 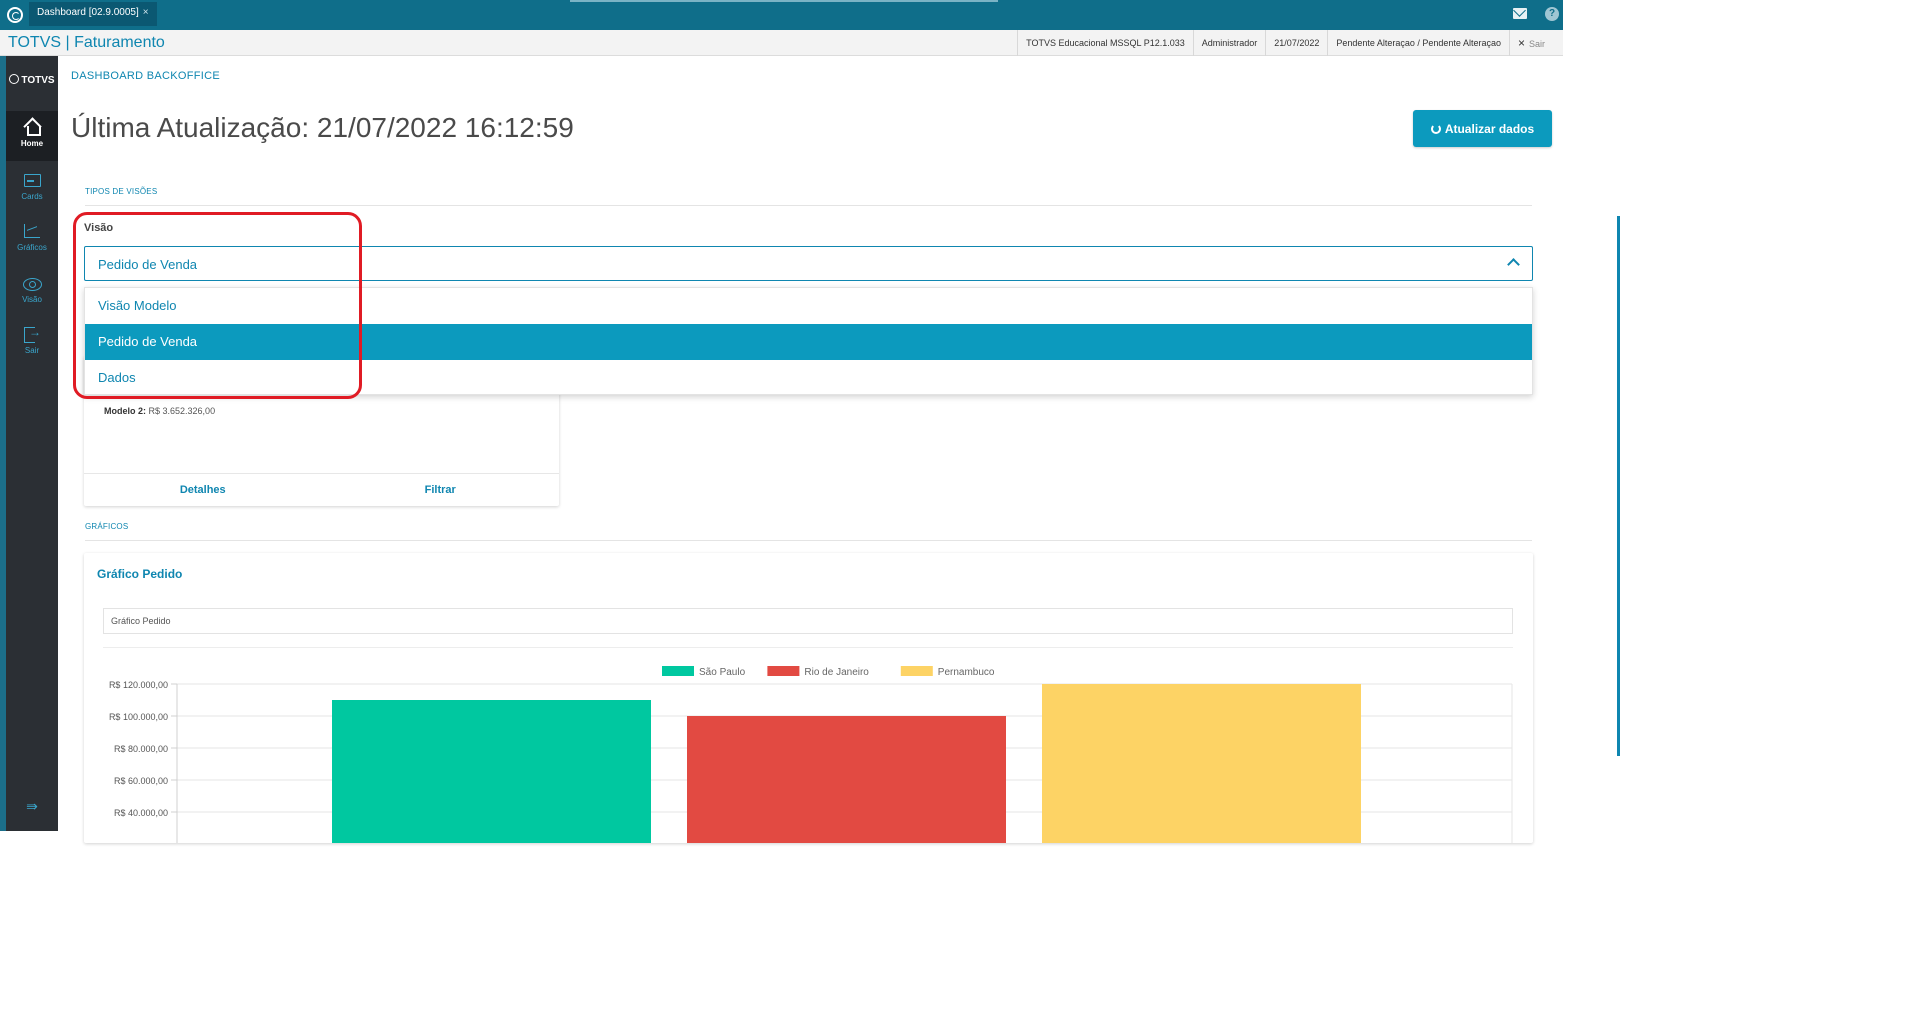 What do you see at coordinates (1536, 43) in the screenshot?
I see `logout-label: Sair` at bounding box center [1536, 43].